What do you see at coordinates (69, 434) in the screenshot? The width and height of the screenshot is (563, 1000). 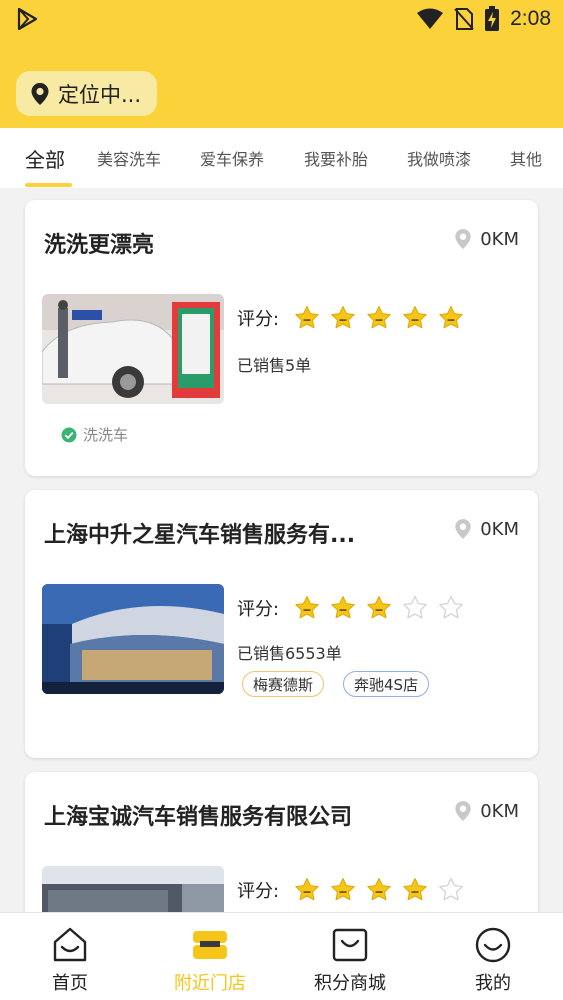 I see `check-circle-icon` at bounding box center [69, 434].